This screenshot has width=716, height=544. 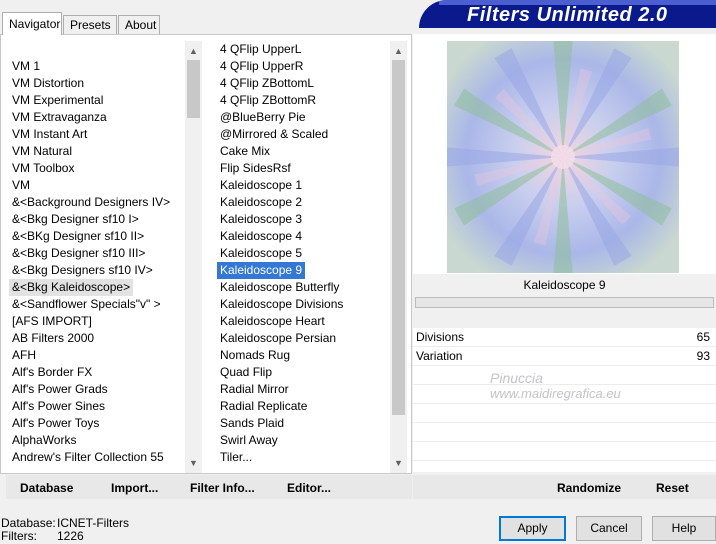 What do you see at coordinates (278, 287) in the screenshot?
I see `filter-list-item: Kaleidoscope Butterfly` at bounding box center [278, 287].